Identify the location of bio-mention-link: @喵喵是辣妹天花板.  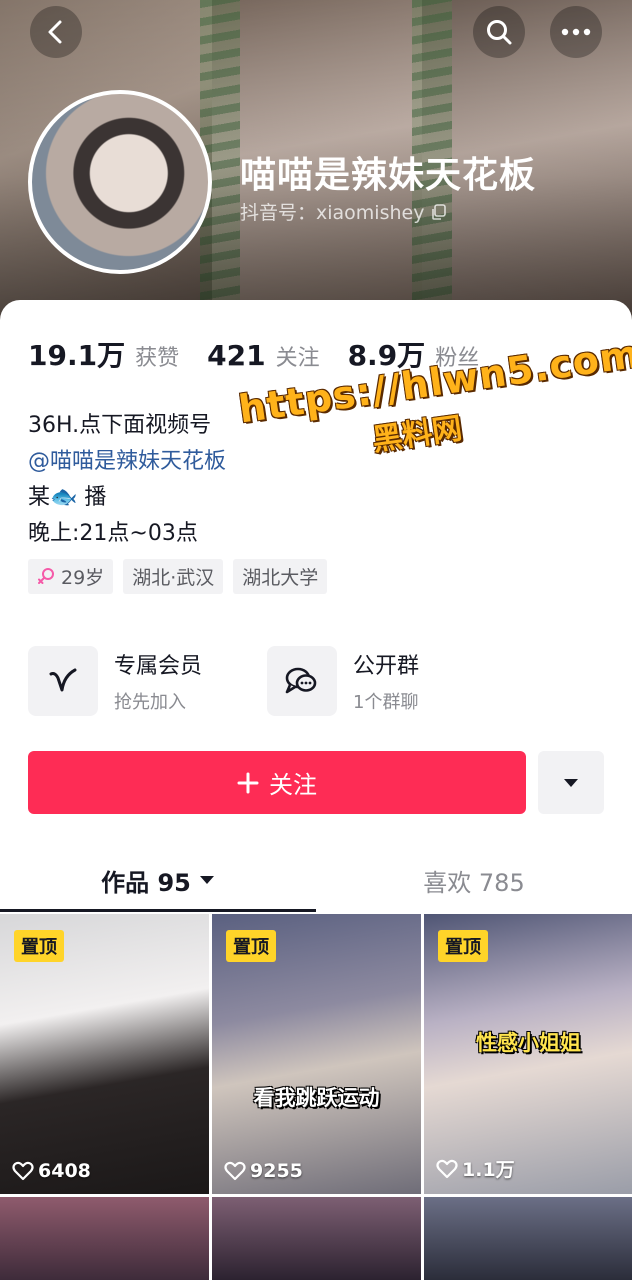
(127, 462).